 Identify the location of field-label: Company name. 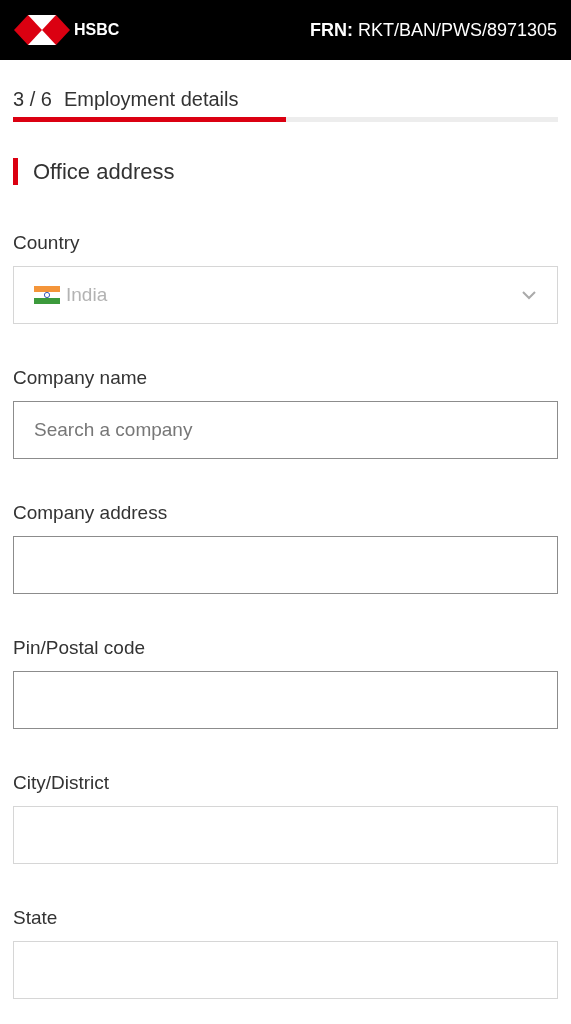
(81, 378).